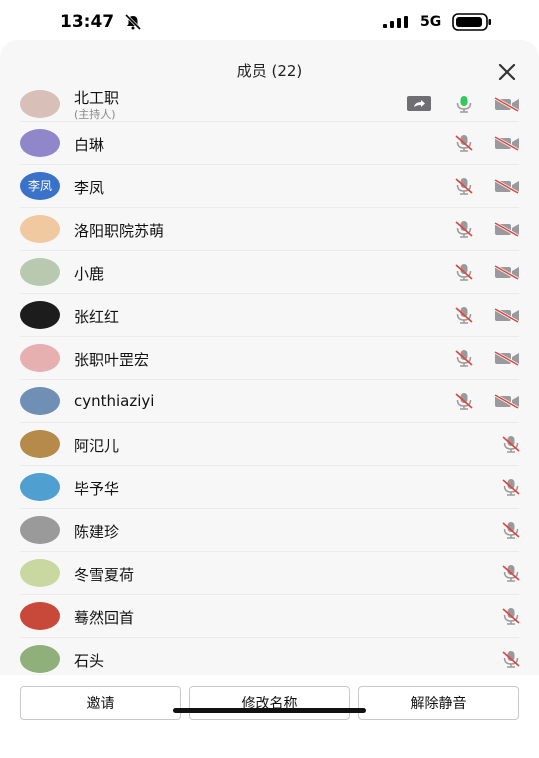 The width and height of the screenshot is (539, 758). I want to click on host-label: (主持人), so click(95, 114).